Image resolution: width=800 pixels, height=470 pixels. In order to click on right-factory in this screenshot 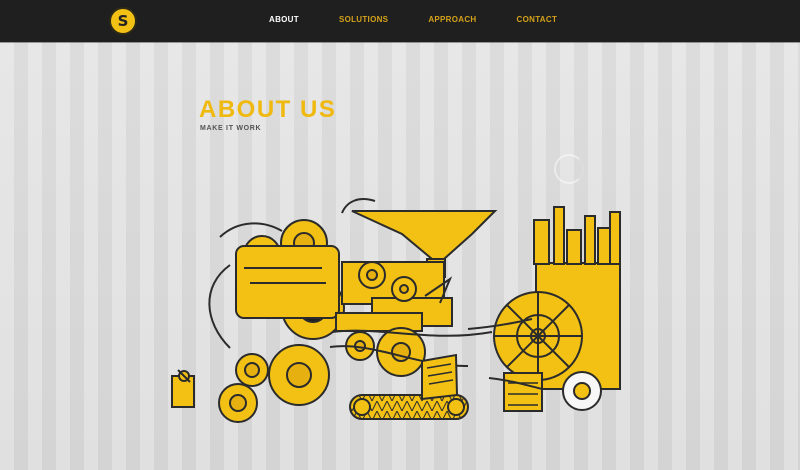, I will do `click(557, 309)`.